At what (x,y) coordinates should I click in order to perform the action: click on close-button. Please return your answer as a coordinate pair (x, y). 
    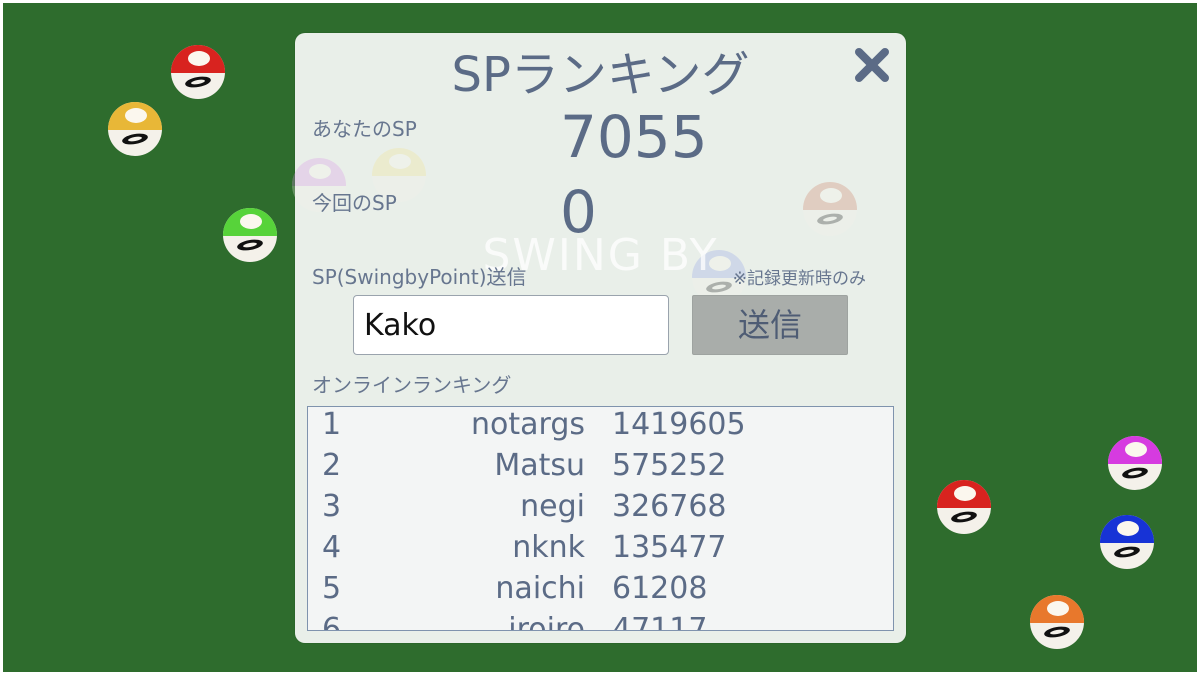
    Looking at the image, I should click on (872, 65).